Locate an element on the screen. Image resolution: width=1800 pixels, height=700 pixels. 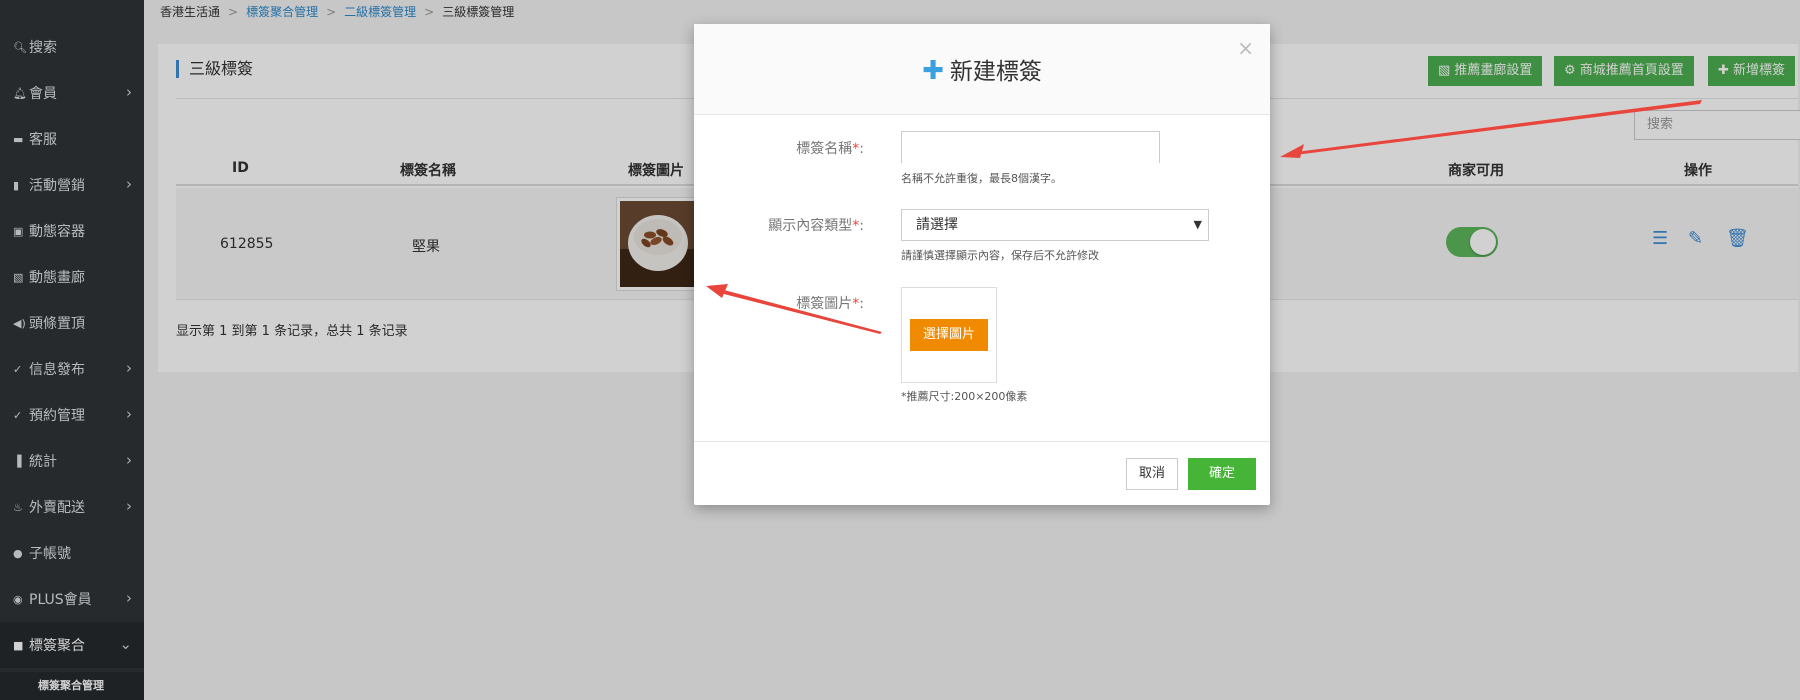
content-type-select: 請選擇 ▼ is located at coordinates (1055, 225).